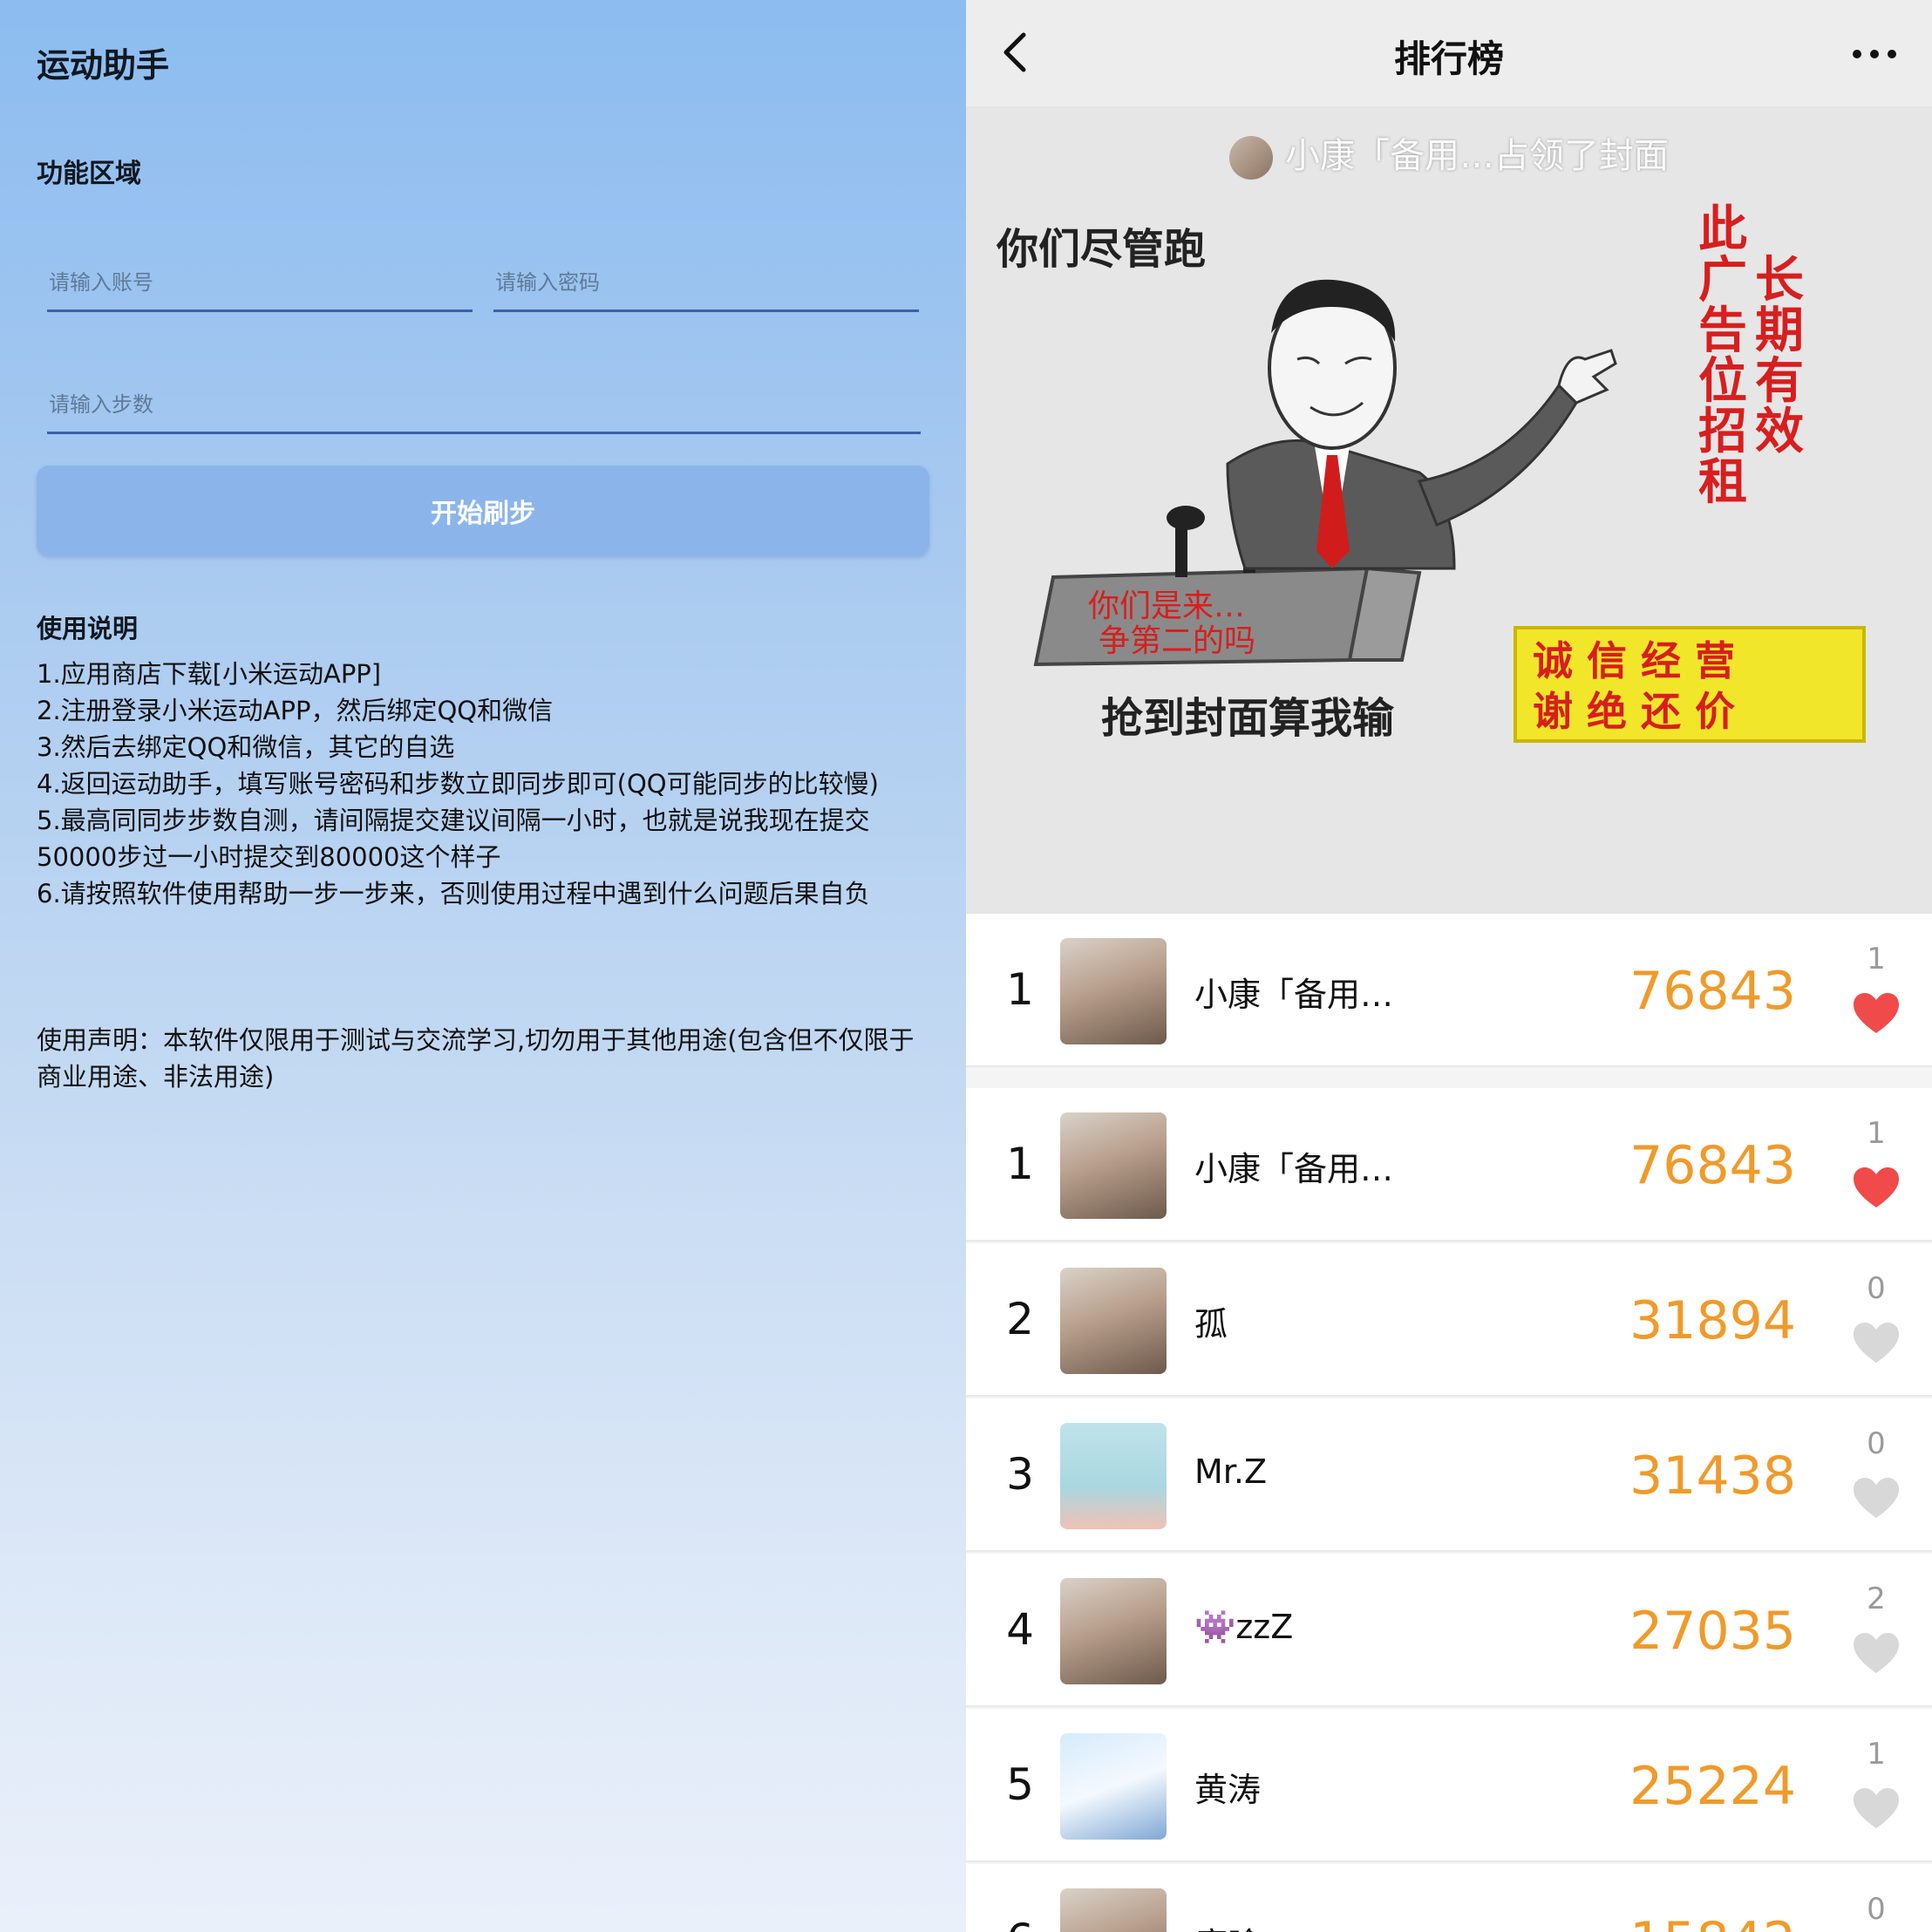 The width and height of the screenshot is (1932, 1932). What do you see at coordinates (1722, 482) in the screenshot?
I see `cover-vertical-char: 租` at bounding box center [1722, 482].